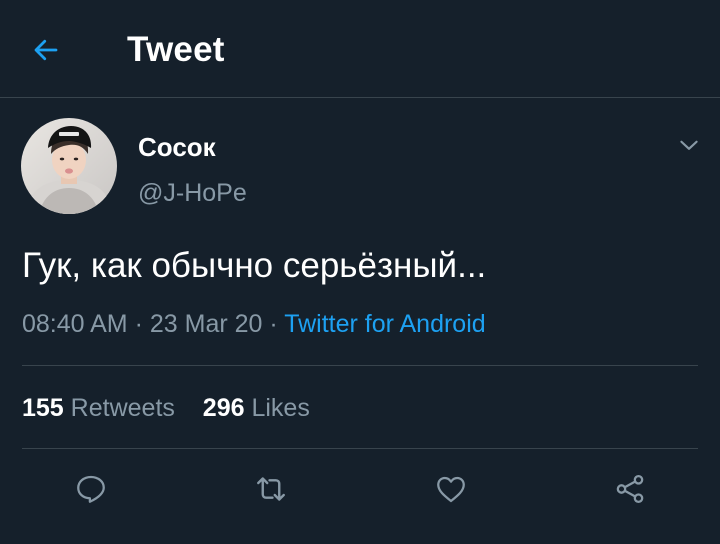 The width and height of the screenshot is (720, 544). I want to click on tweet-stats: 155 Retweets 296 Likes, so click(166, 408).